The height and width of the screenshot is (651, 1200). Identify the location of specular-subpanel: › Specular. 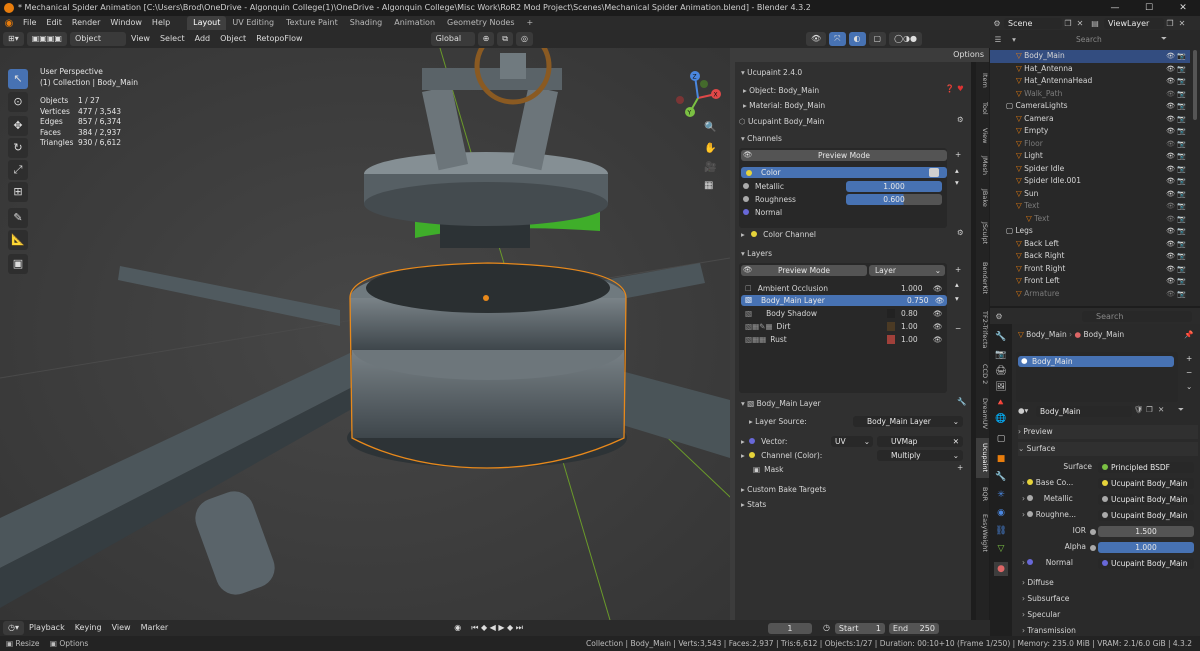
(1041, 615).